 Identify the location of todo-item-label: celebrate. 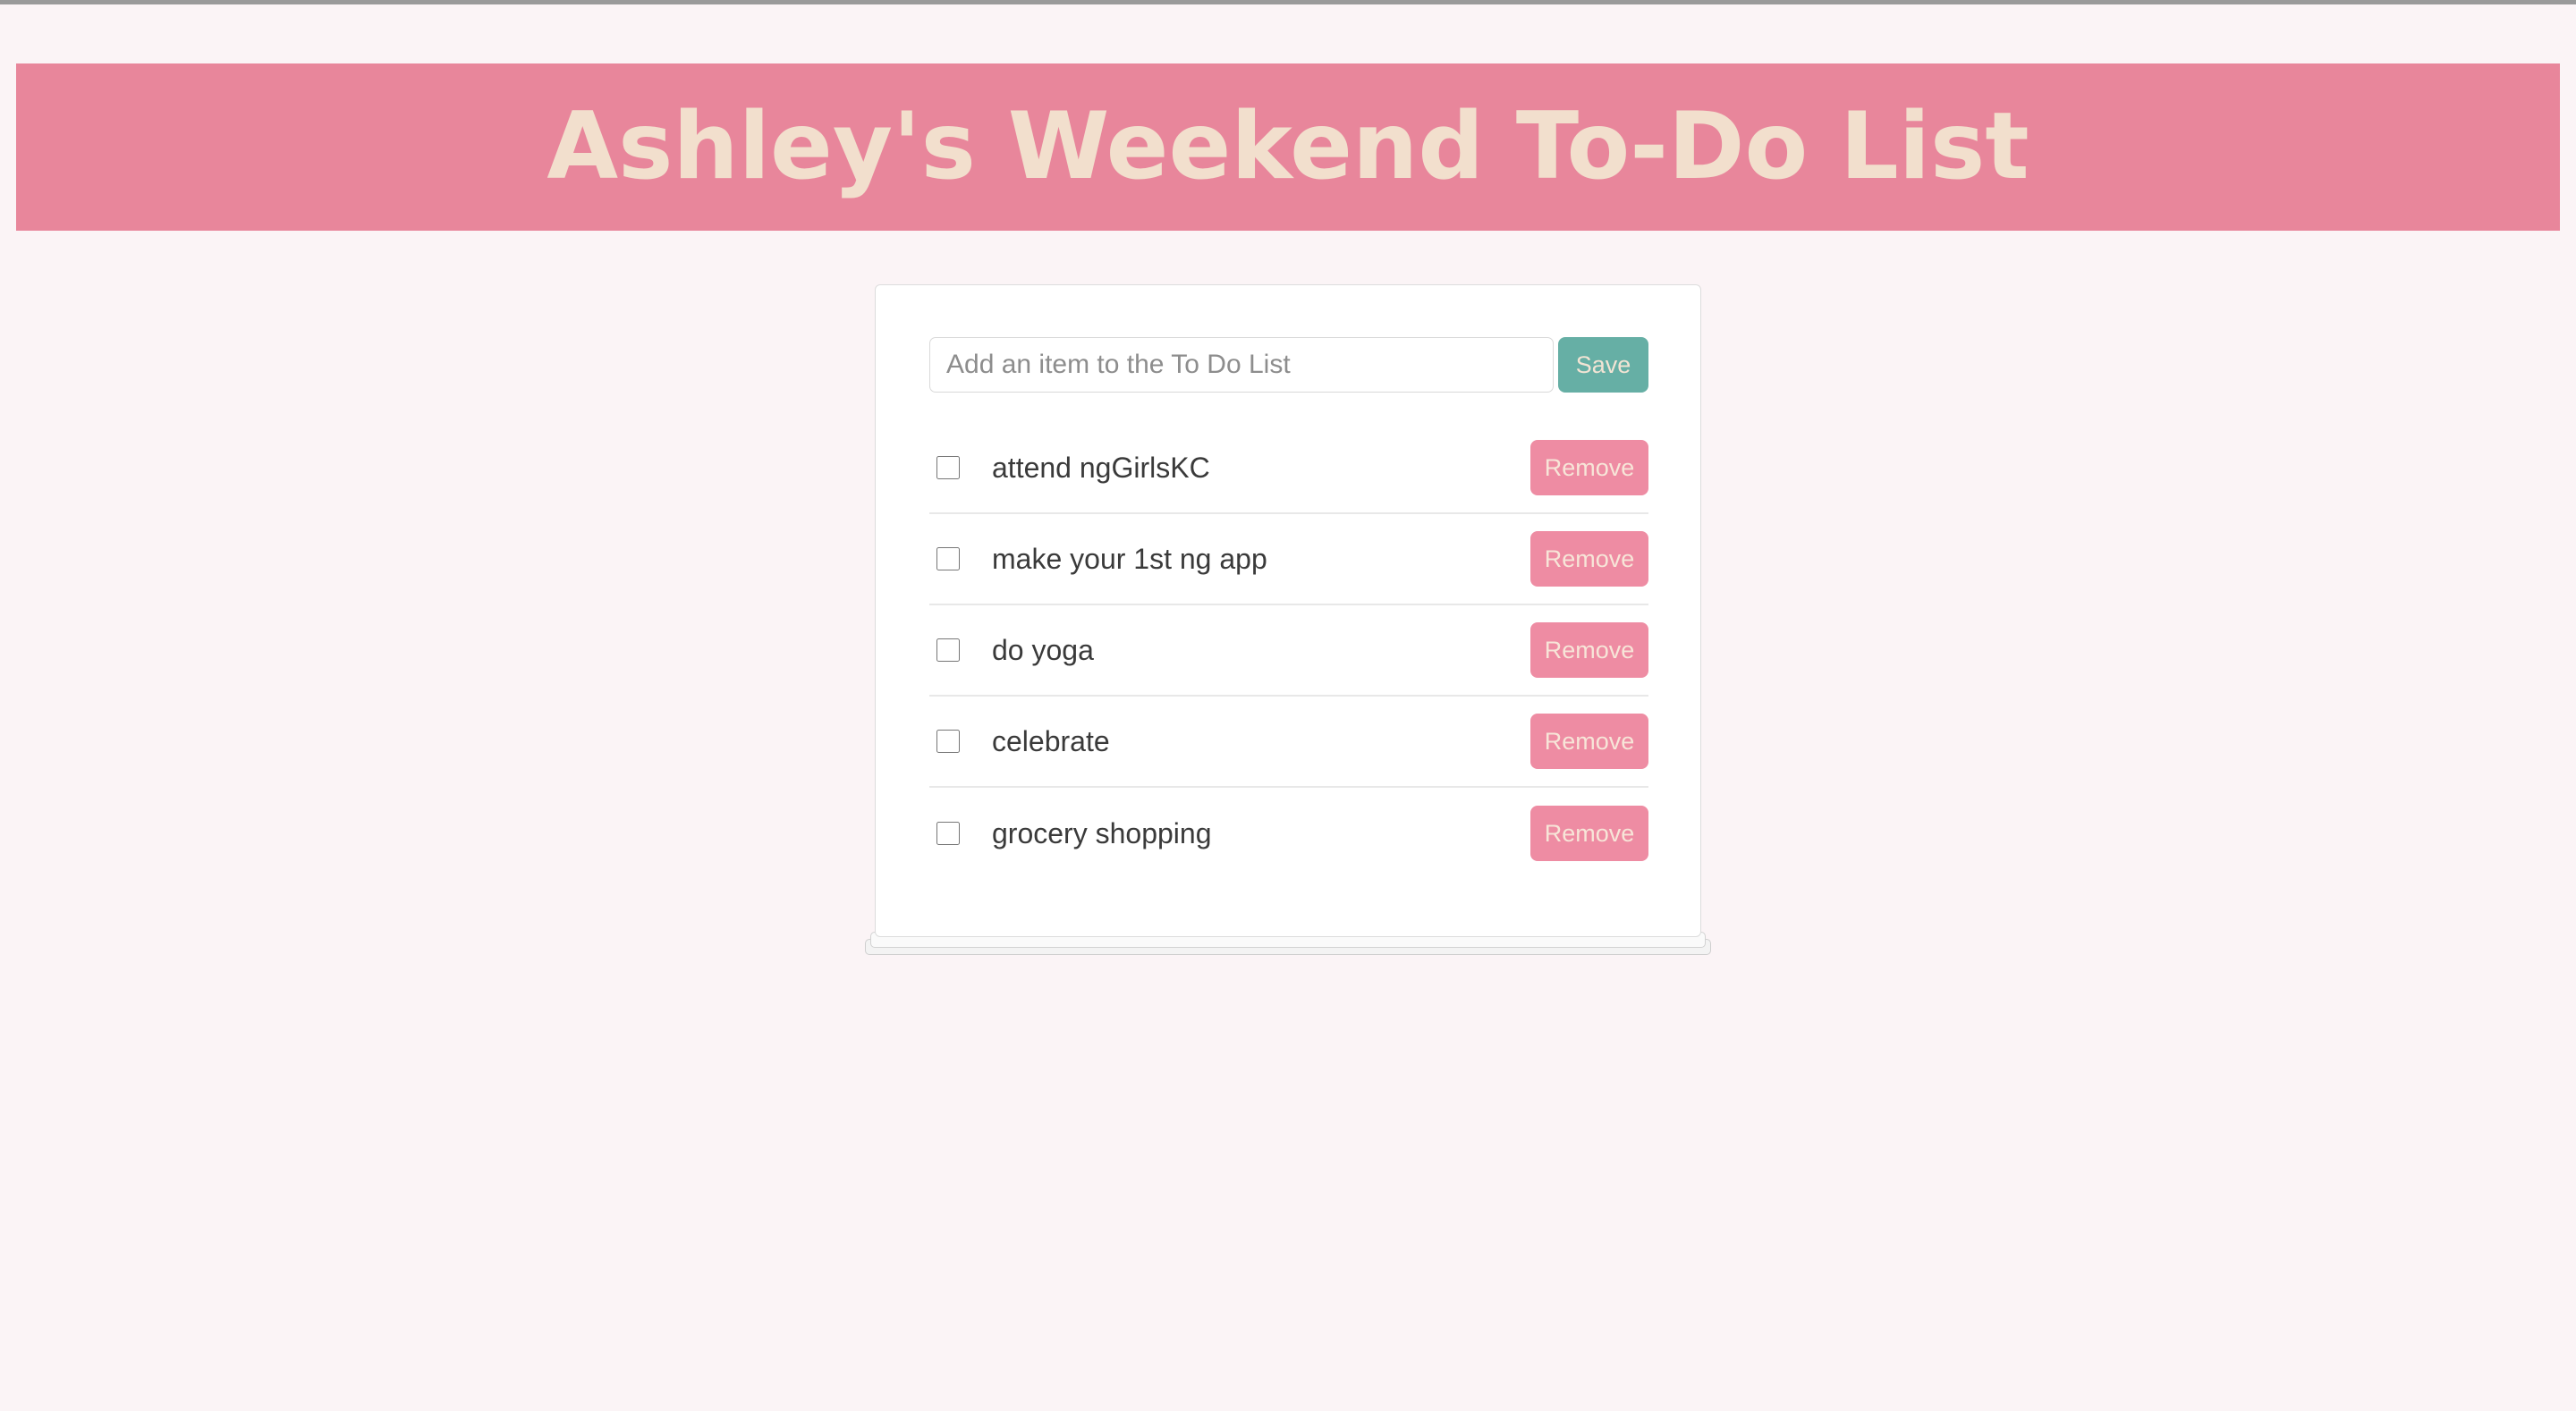
(1051, 740).